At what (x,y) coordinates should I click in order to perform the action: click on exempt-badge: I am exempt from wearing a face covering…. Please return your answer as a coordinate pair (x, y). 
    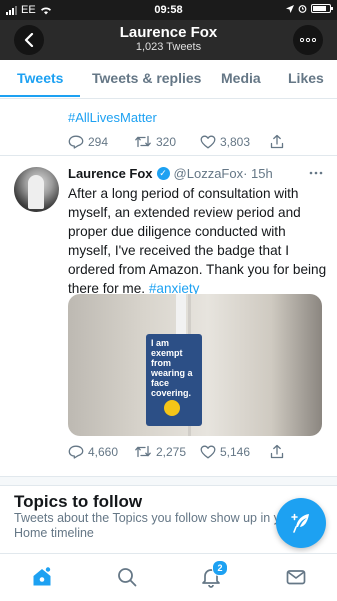
    Looking at the image, I should click on (174, 380).